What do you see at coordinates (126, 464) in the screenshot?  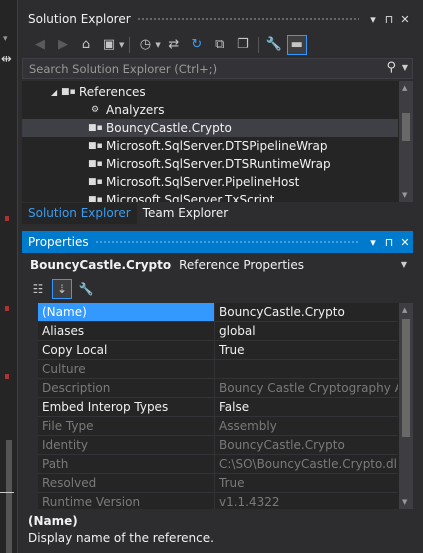 I see `property-name: Path` at bounding box center [126, 464].